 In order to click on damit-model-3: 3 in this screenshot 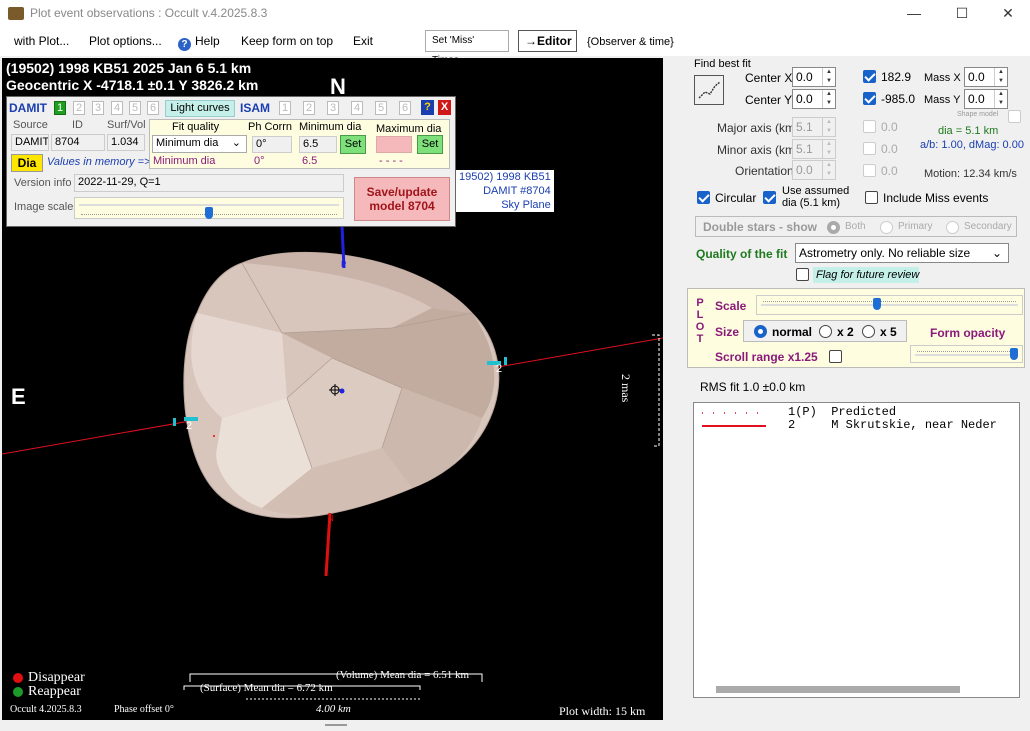, I will do `click(98, 108)`.